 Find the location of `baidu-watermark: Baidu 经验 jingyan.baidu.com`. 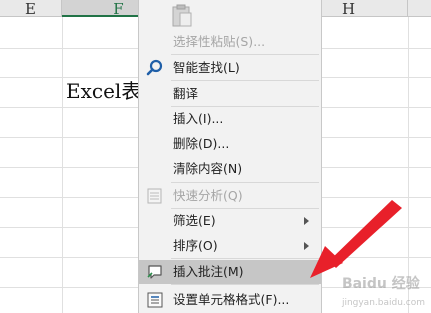

baidu-watermark: Baidu 经验 jingyan.baidu.com is located at coordinates (383, 291).